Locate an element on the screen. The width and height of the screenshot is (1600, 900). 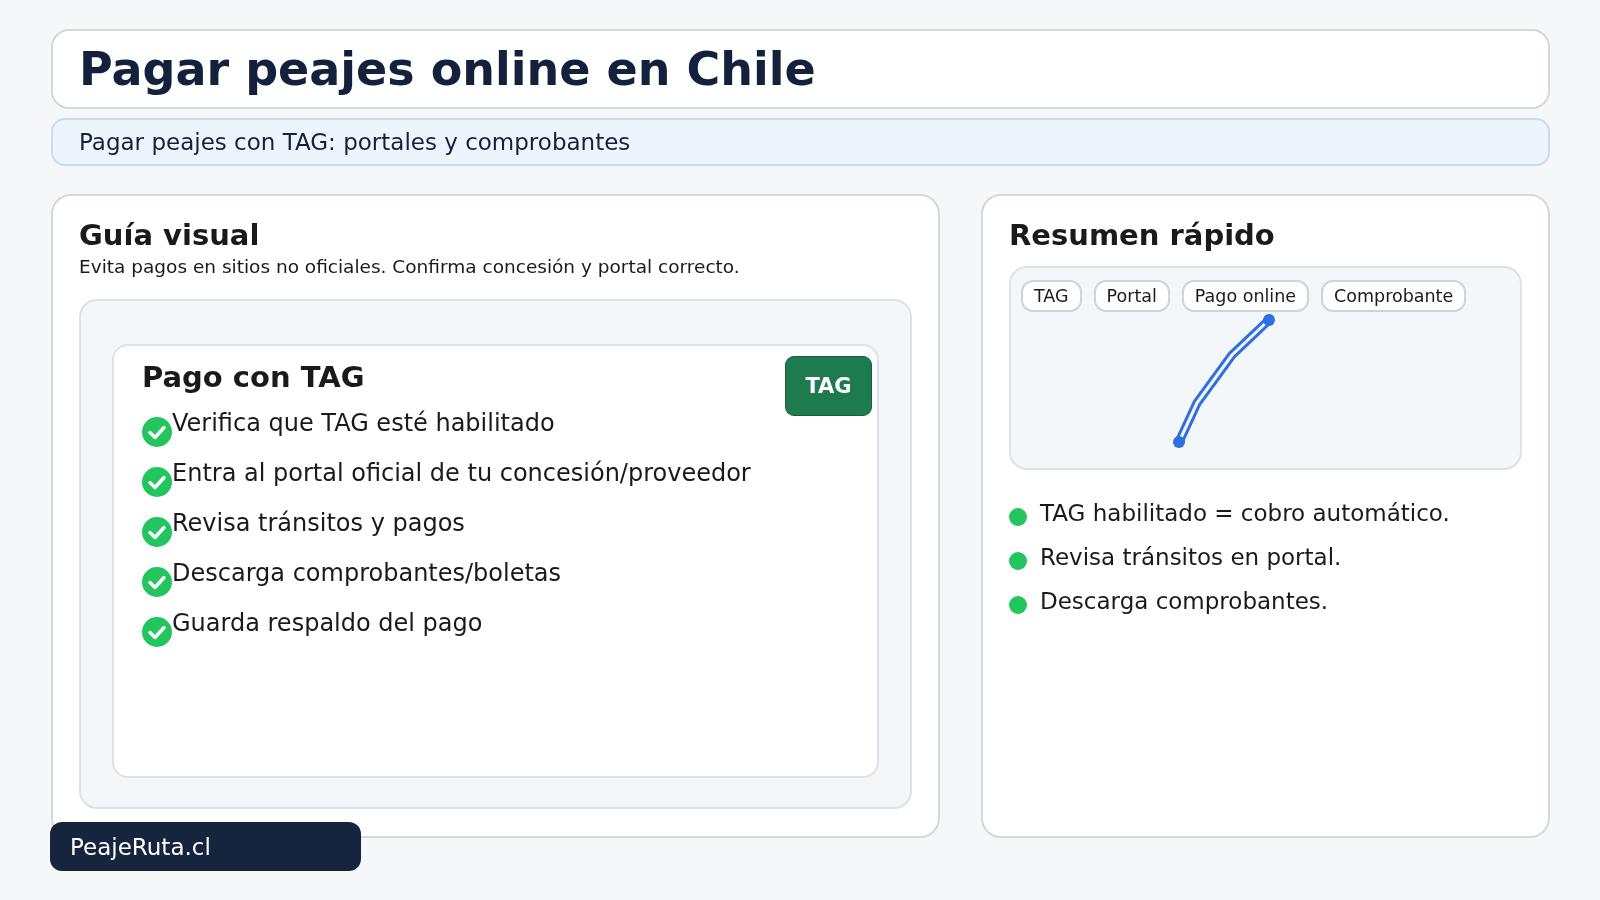
step-text: Guarda respaldo del pago is located at coordinates (327, 623).